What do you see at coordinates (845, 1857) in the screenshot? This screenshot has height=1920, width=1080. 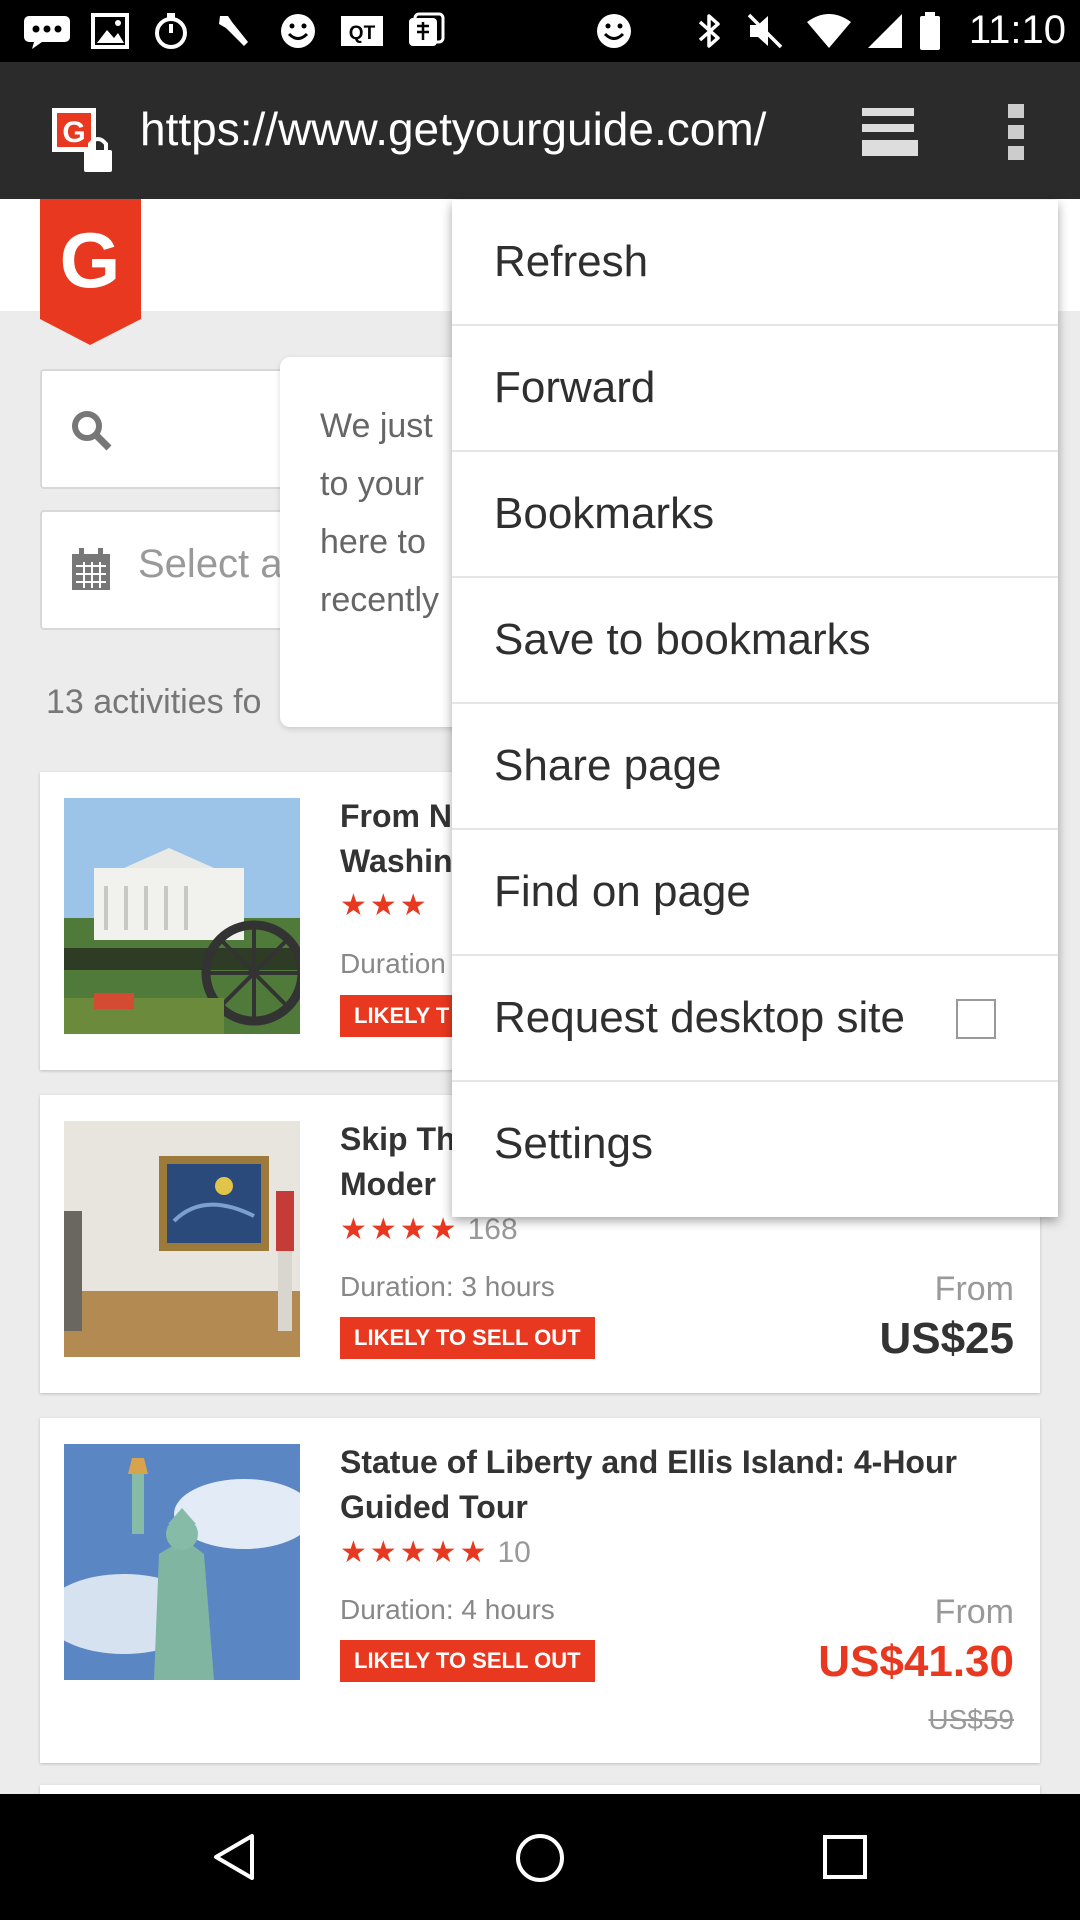 I see `recents-icon` at bounding box center [845, 1857].